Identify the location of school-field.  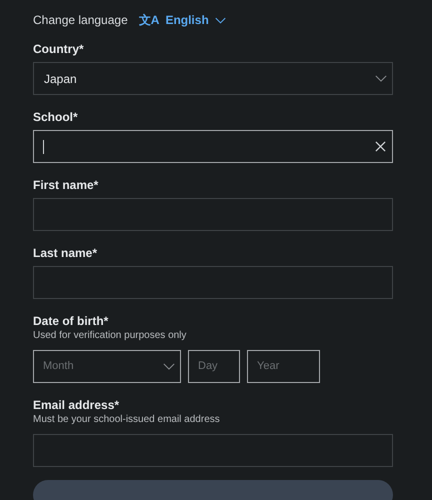
(213, 146).